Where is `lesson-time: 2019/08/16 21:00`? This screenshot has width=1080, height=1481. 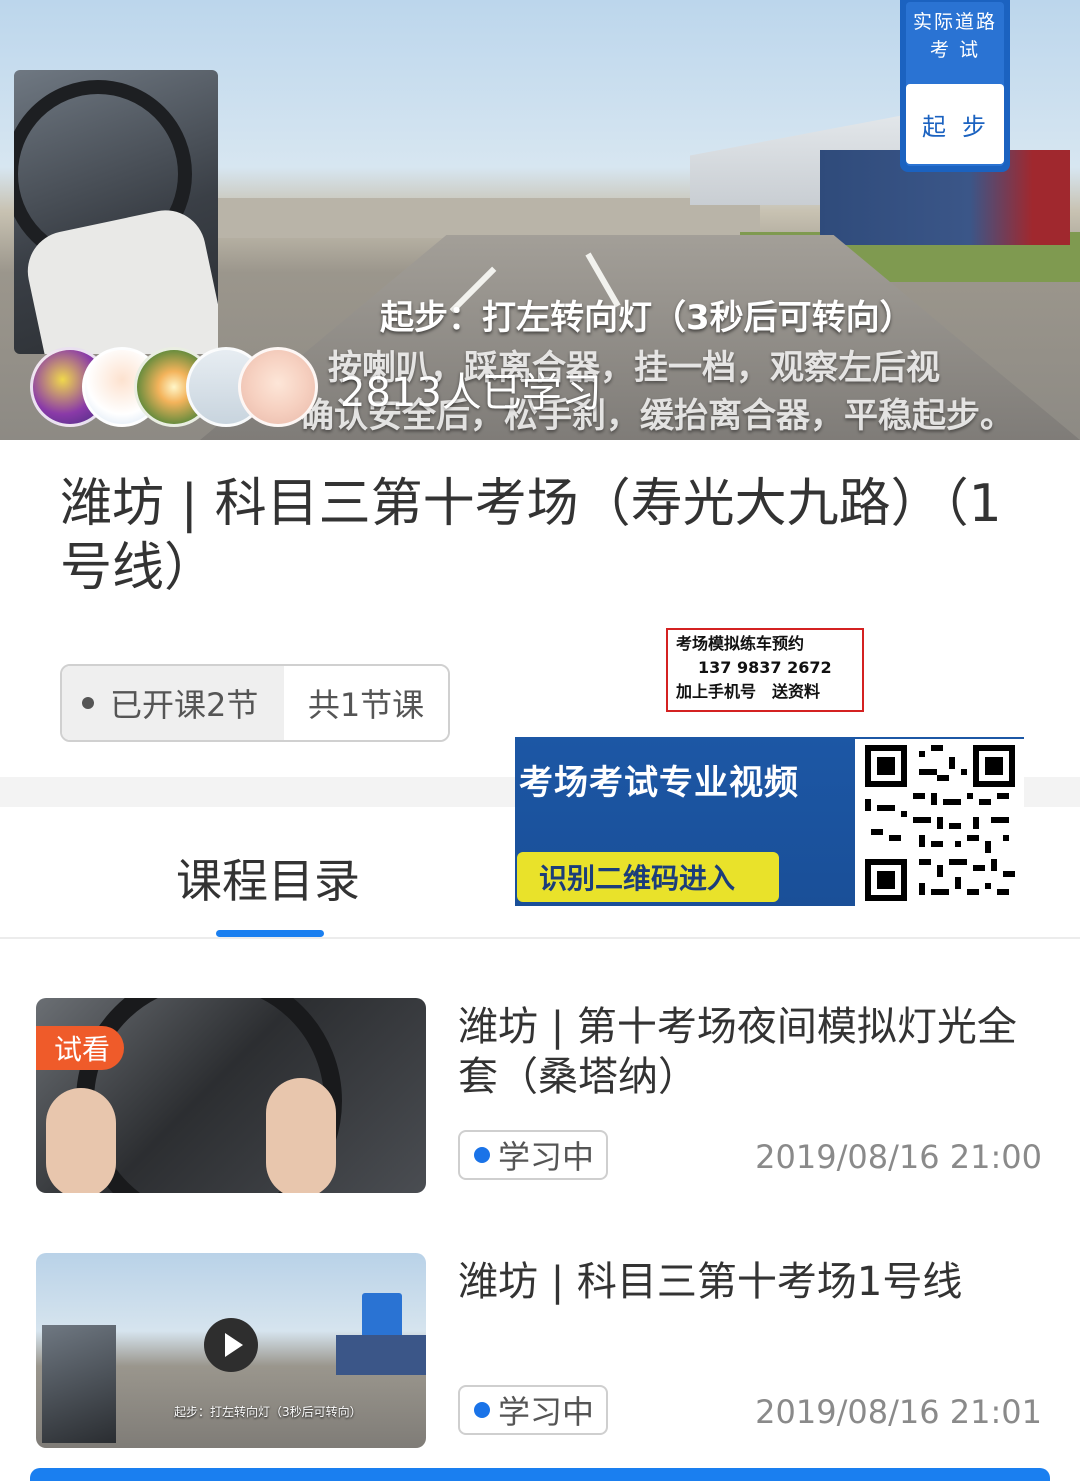 lesson-time: 2019/08/16 21:00 is located at coordinates (898, 1157).